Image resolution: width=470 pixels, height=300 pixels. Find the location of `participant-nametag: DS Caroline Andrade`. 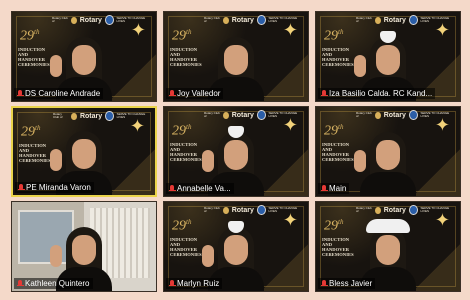

participant-nametag: DS Caroline Andrade is located at coordinates (59, 93).